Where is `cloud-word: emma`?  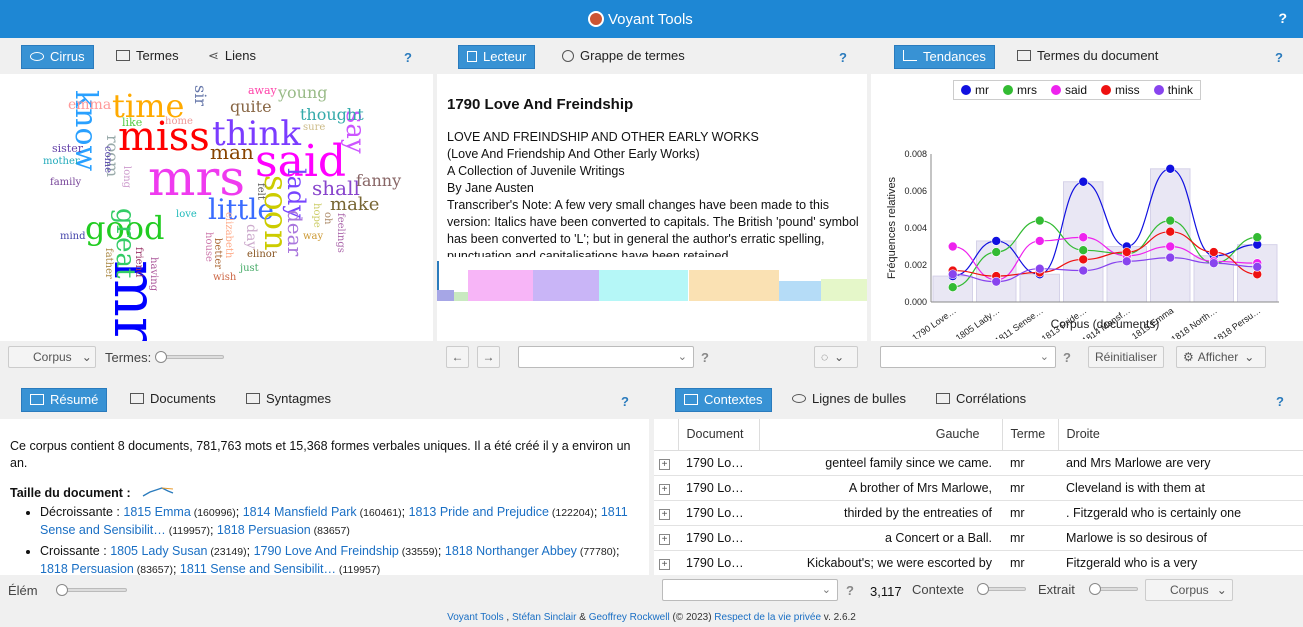 cloud-word: emma is located at coordinates (89, 105).